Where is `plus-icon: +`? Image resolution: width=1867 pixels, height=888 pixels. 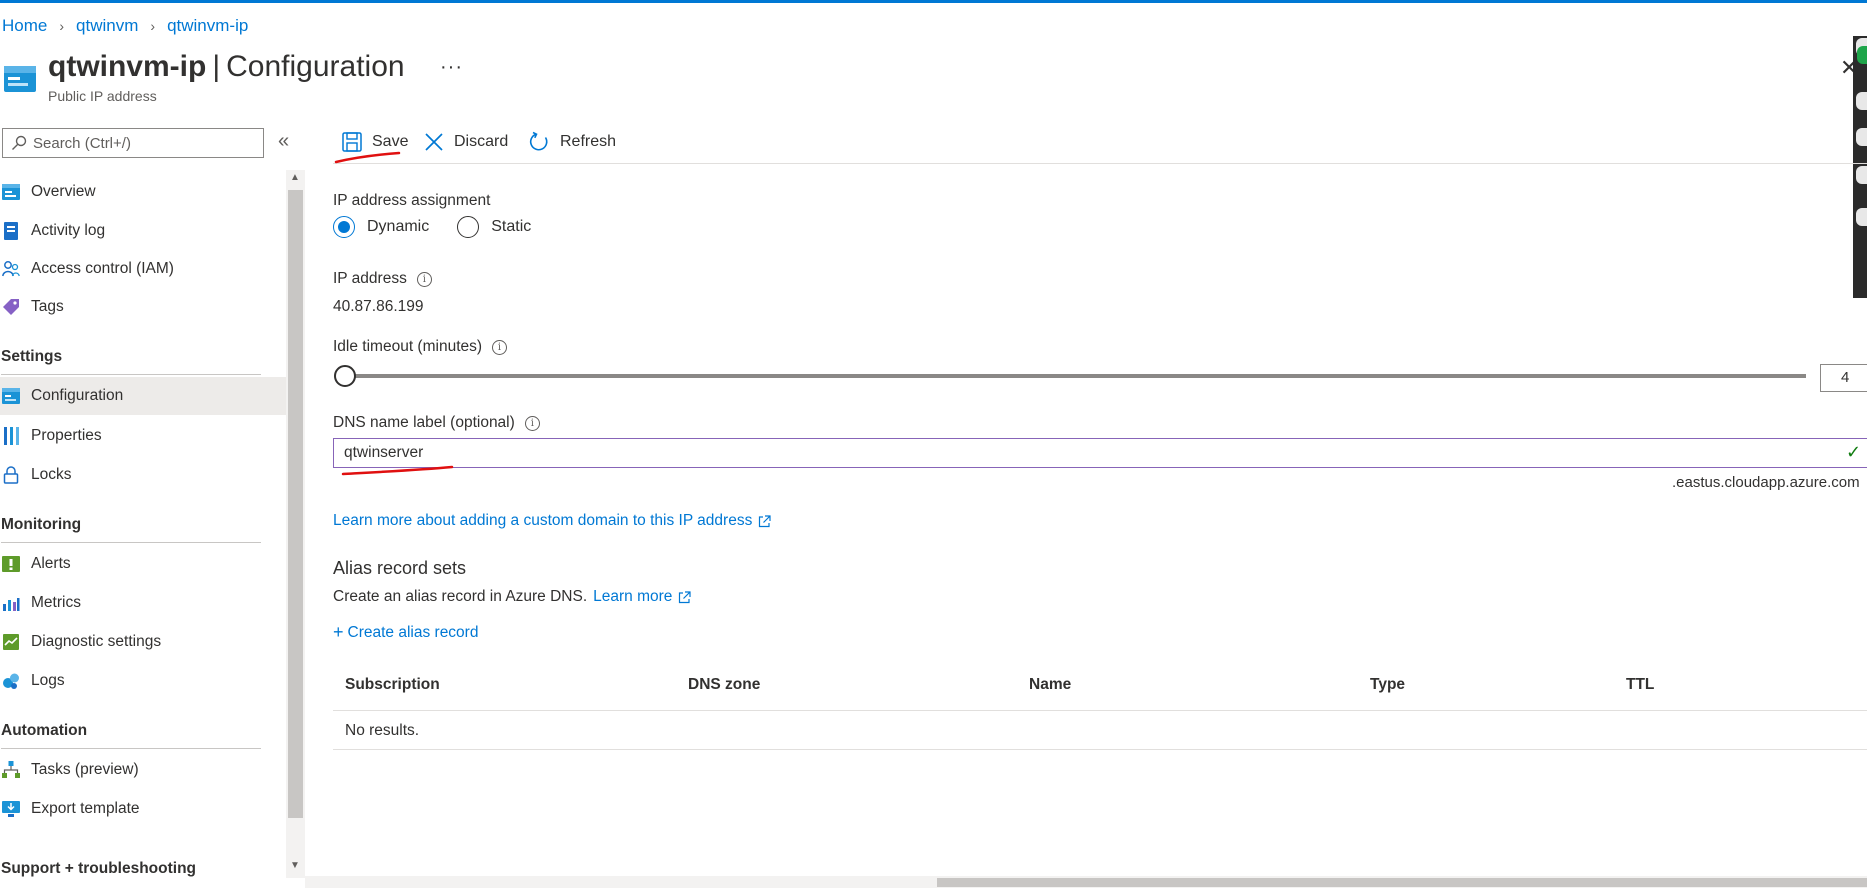
plus-icon: + is located at coordinates (338, 632).